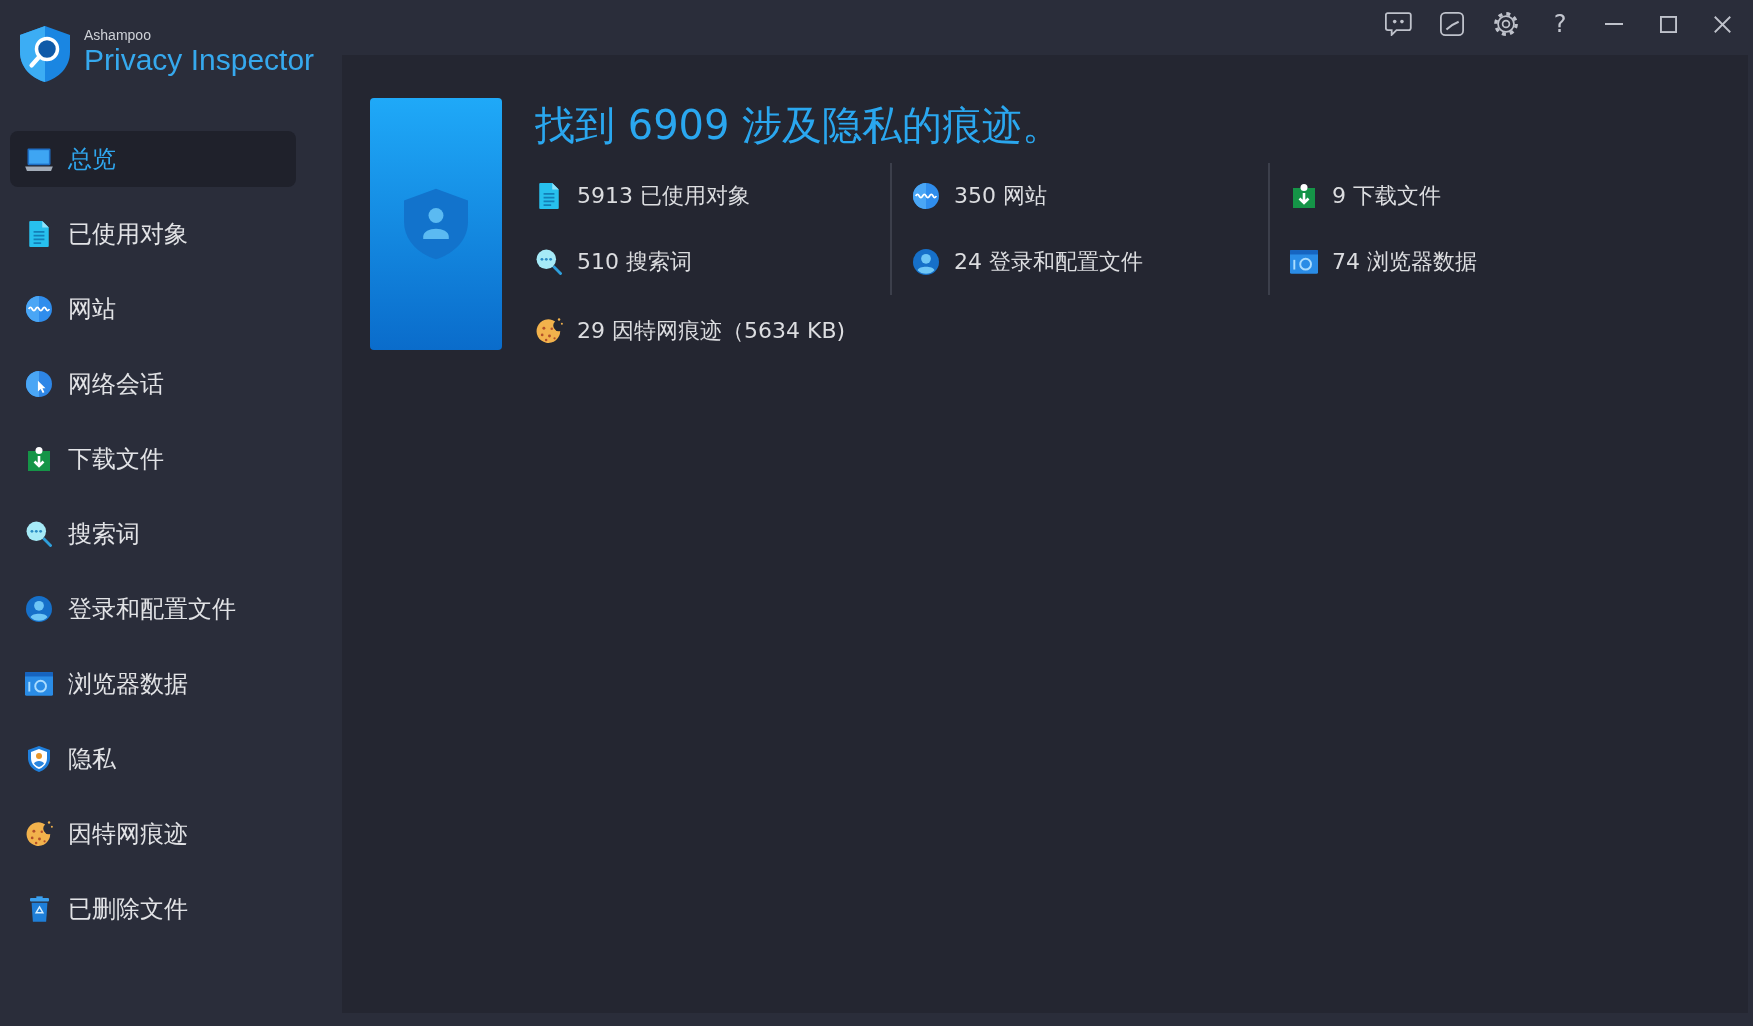  What do you see at coordinates (1668, 24) in the screenshot?
I see `maximize-icon` at bounding box center [1668, 24].